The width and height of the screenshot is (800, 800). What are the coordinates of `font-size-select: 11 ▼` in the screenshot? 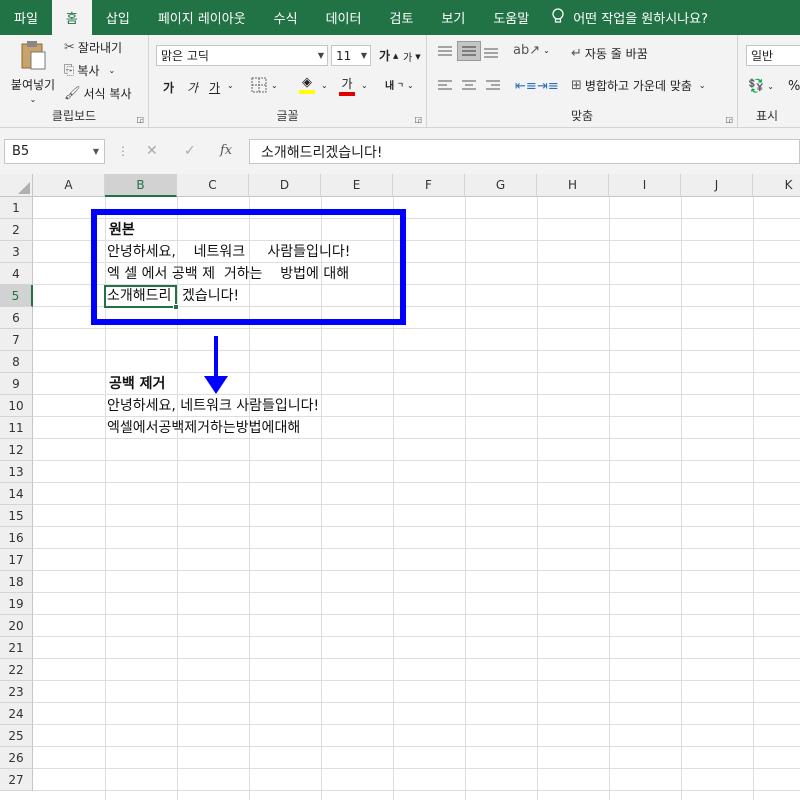 It's located at (351, 55).